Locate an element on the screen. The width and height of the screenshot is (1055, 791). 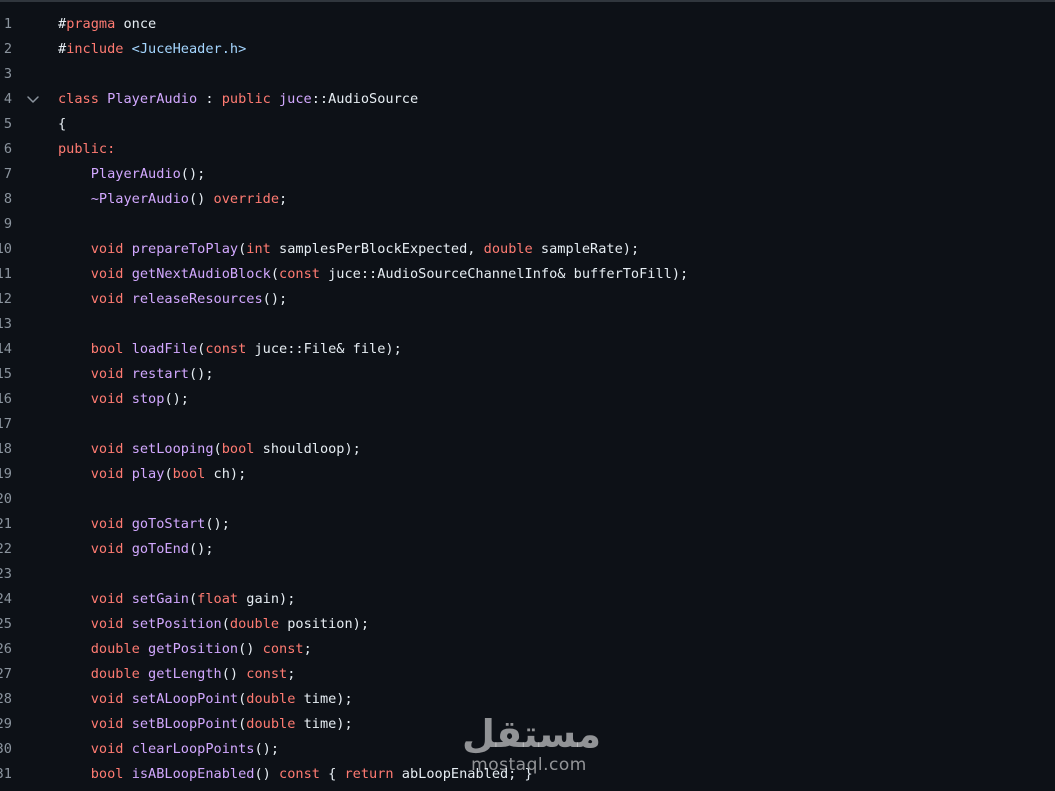
line-number-text: 27 is located at coordinates (6, 674).